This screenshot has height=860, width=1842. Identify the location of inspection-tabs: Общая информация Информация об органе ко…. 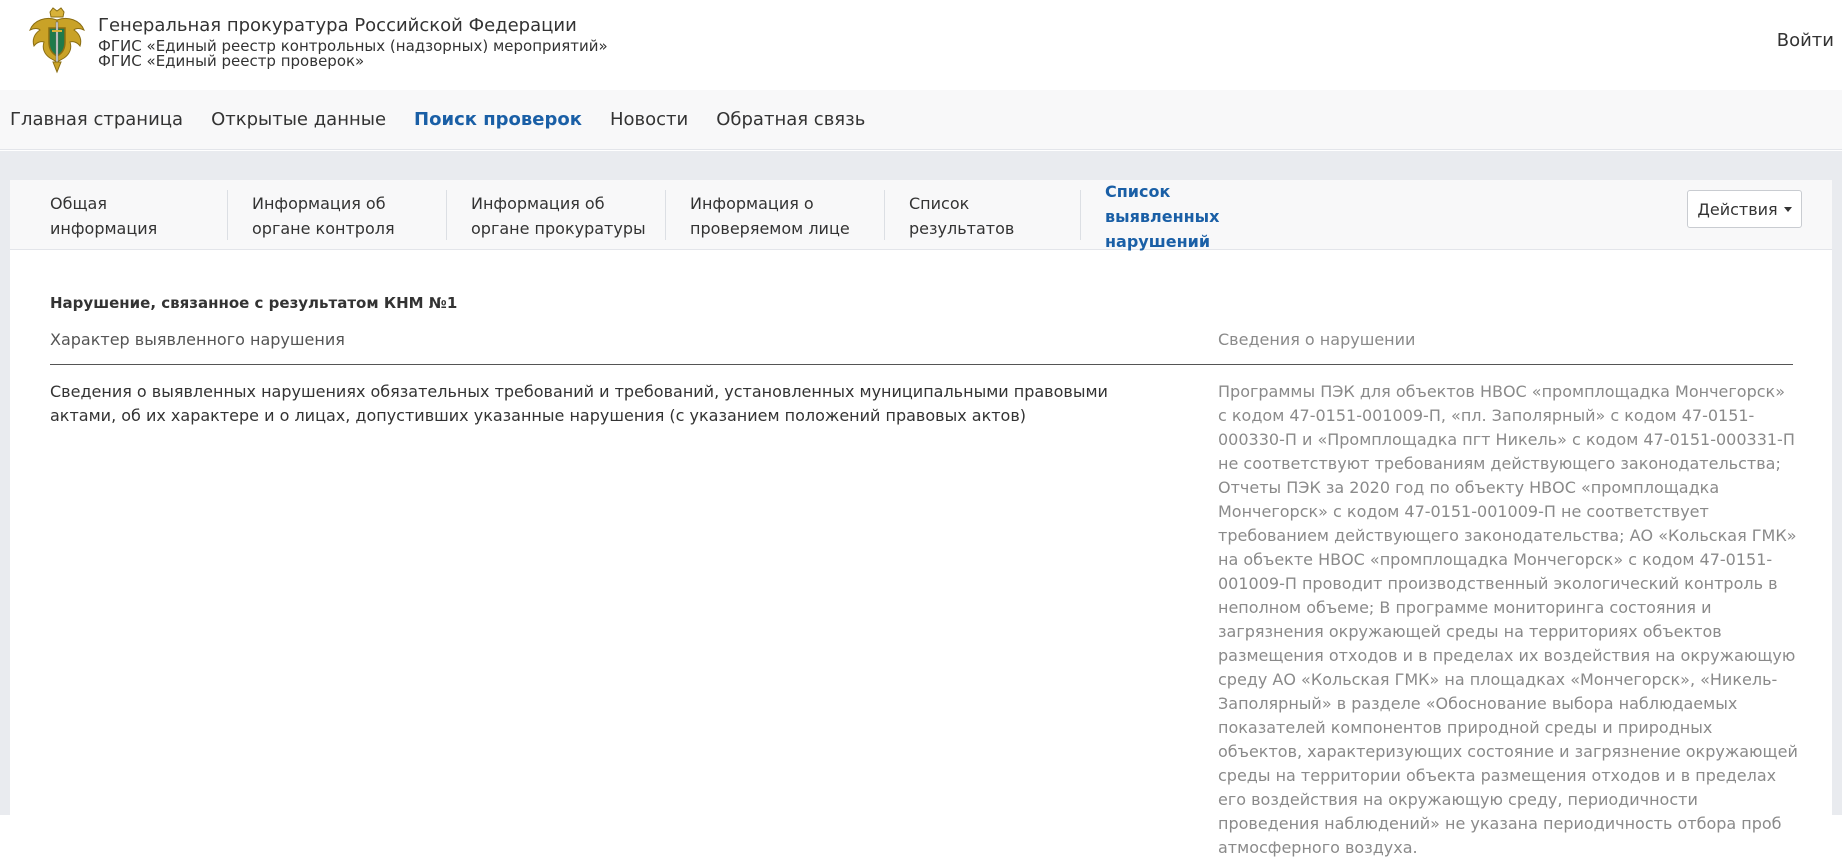
(921, 215).